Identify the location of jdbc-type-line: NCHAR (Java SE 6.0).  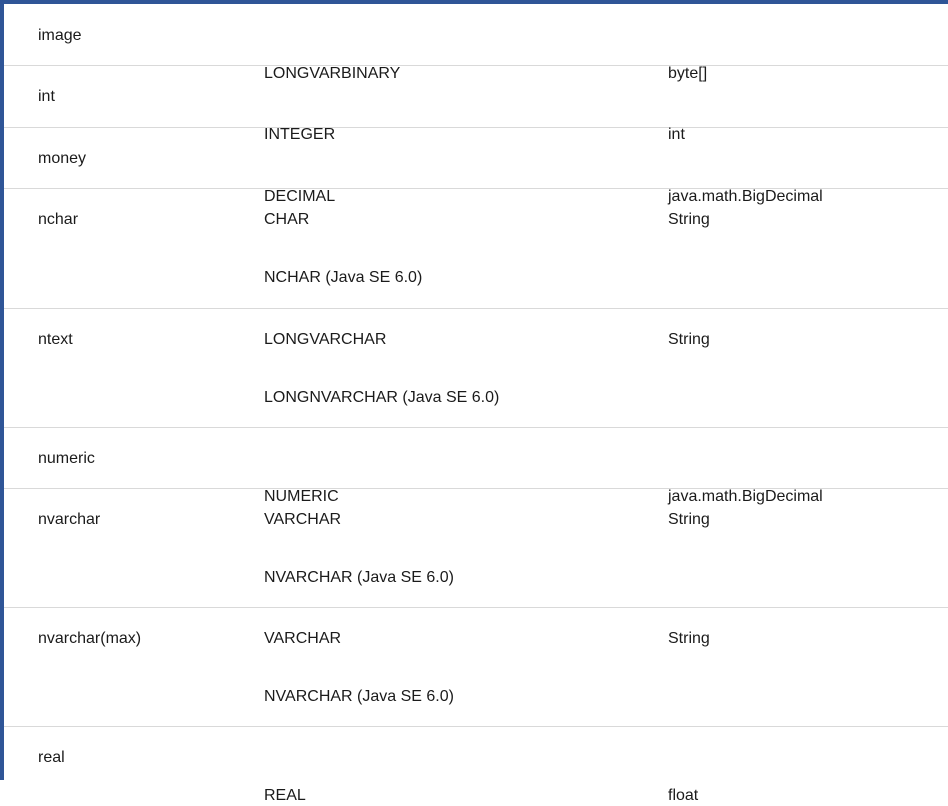
(343, 277).